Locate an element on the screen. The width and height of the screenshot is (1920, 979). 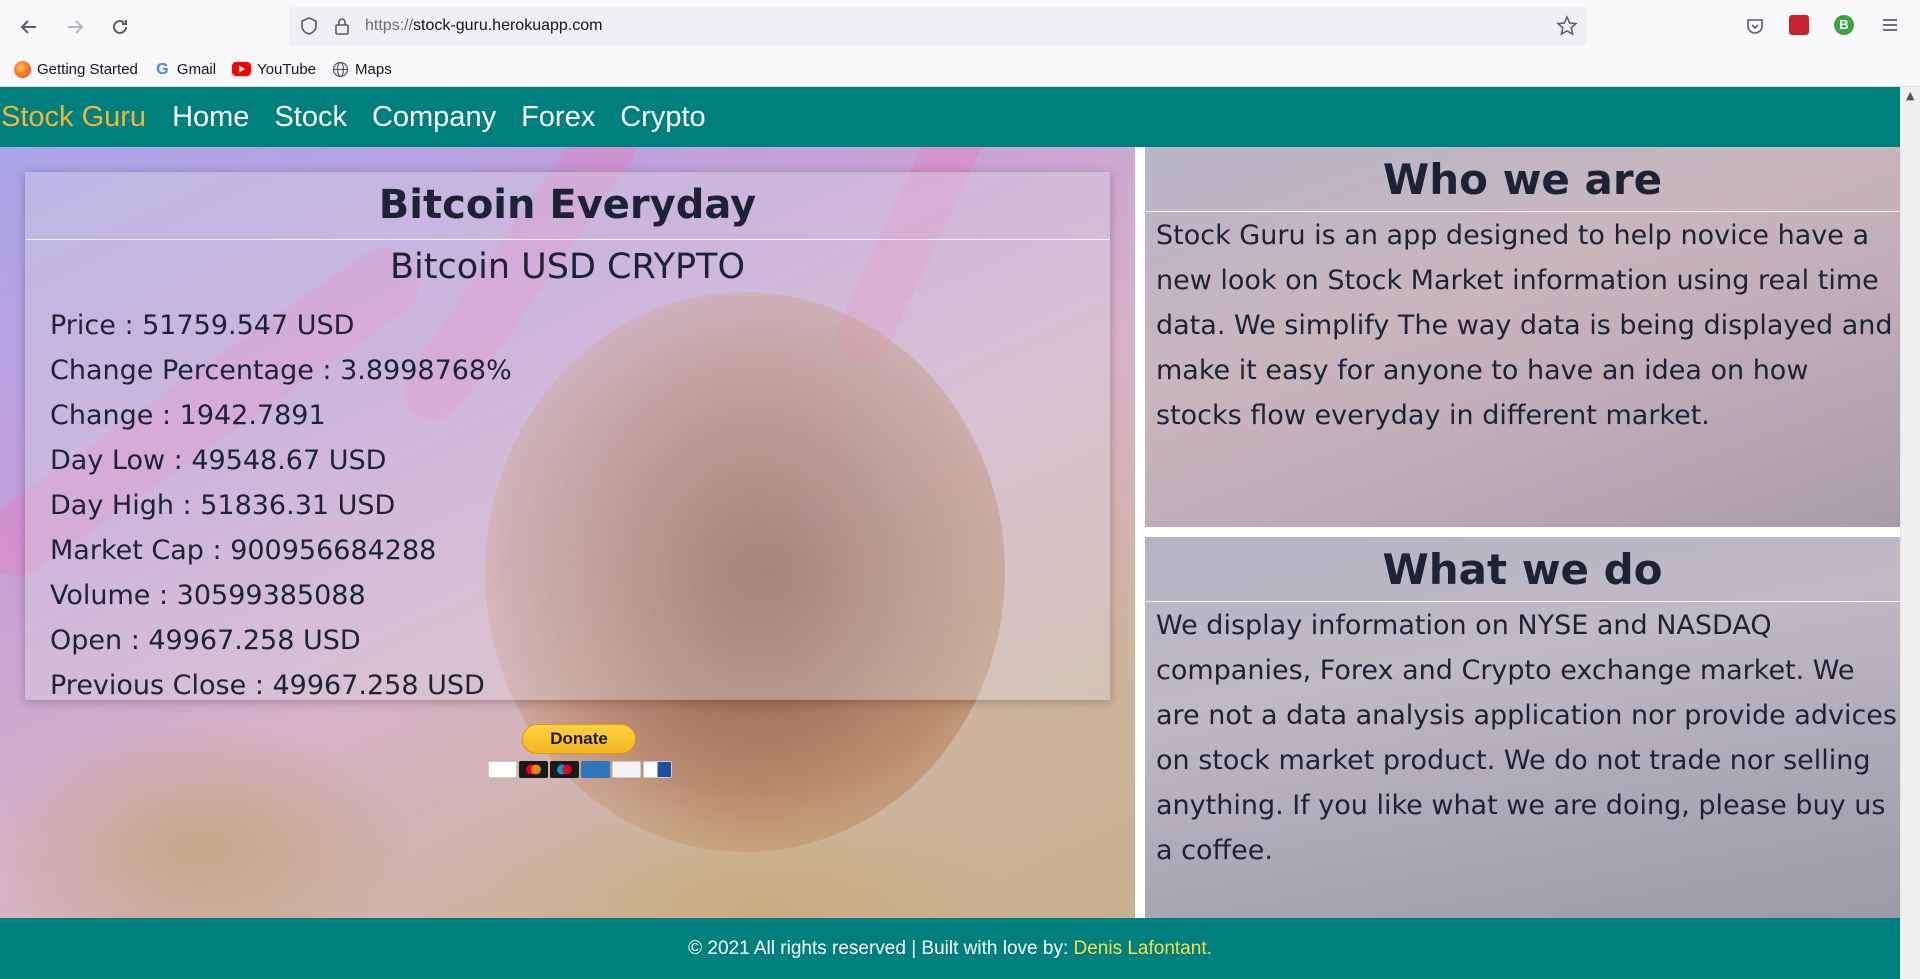
quote-price: Price : 51759.547 USD is located at coordinates (202, 325).